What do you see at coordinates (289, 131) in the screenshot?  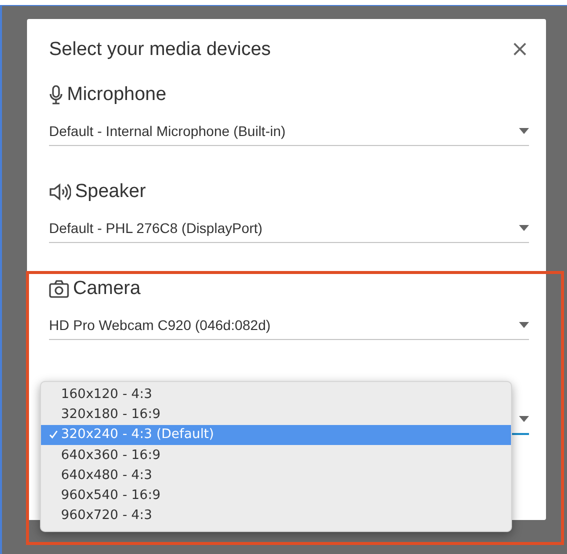 I see `device-select: Default - Internal Microphone (Built-in)` at bounding box center [289, 131].